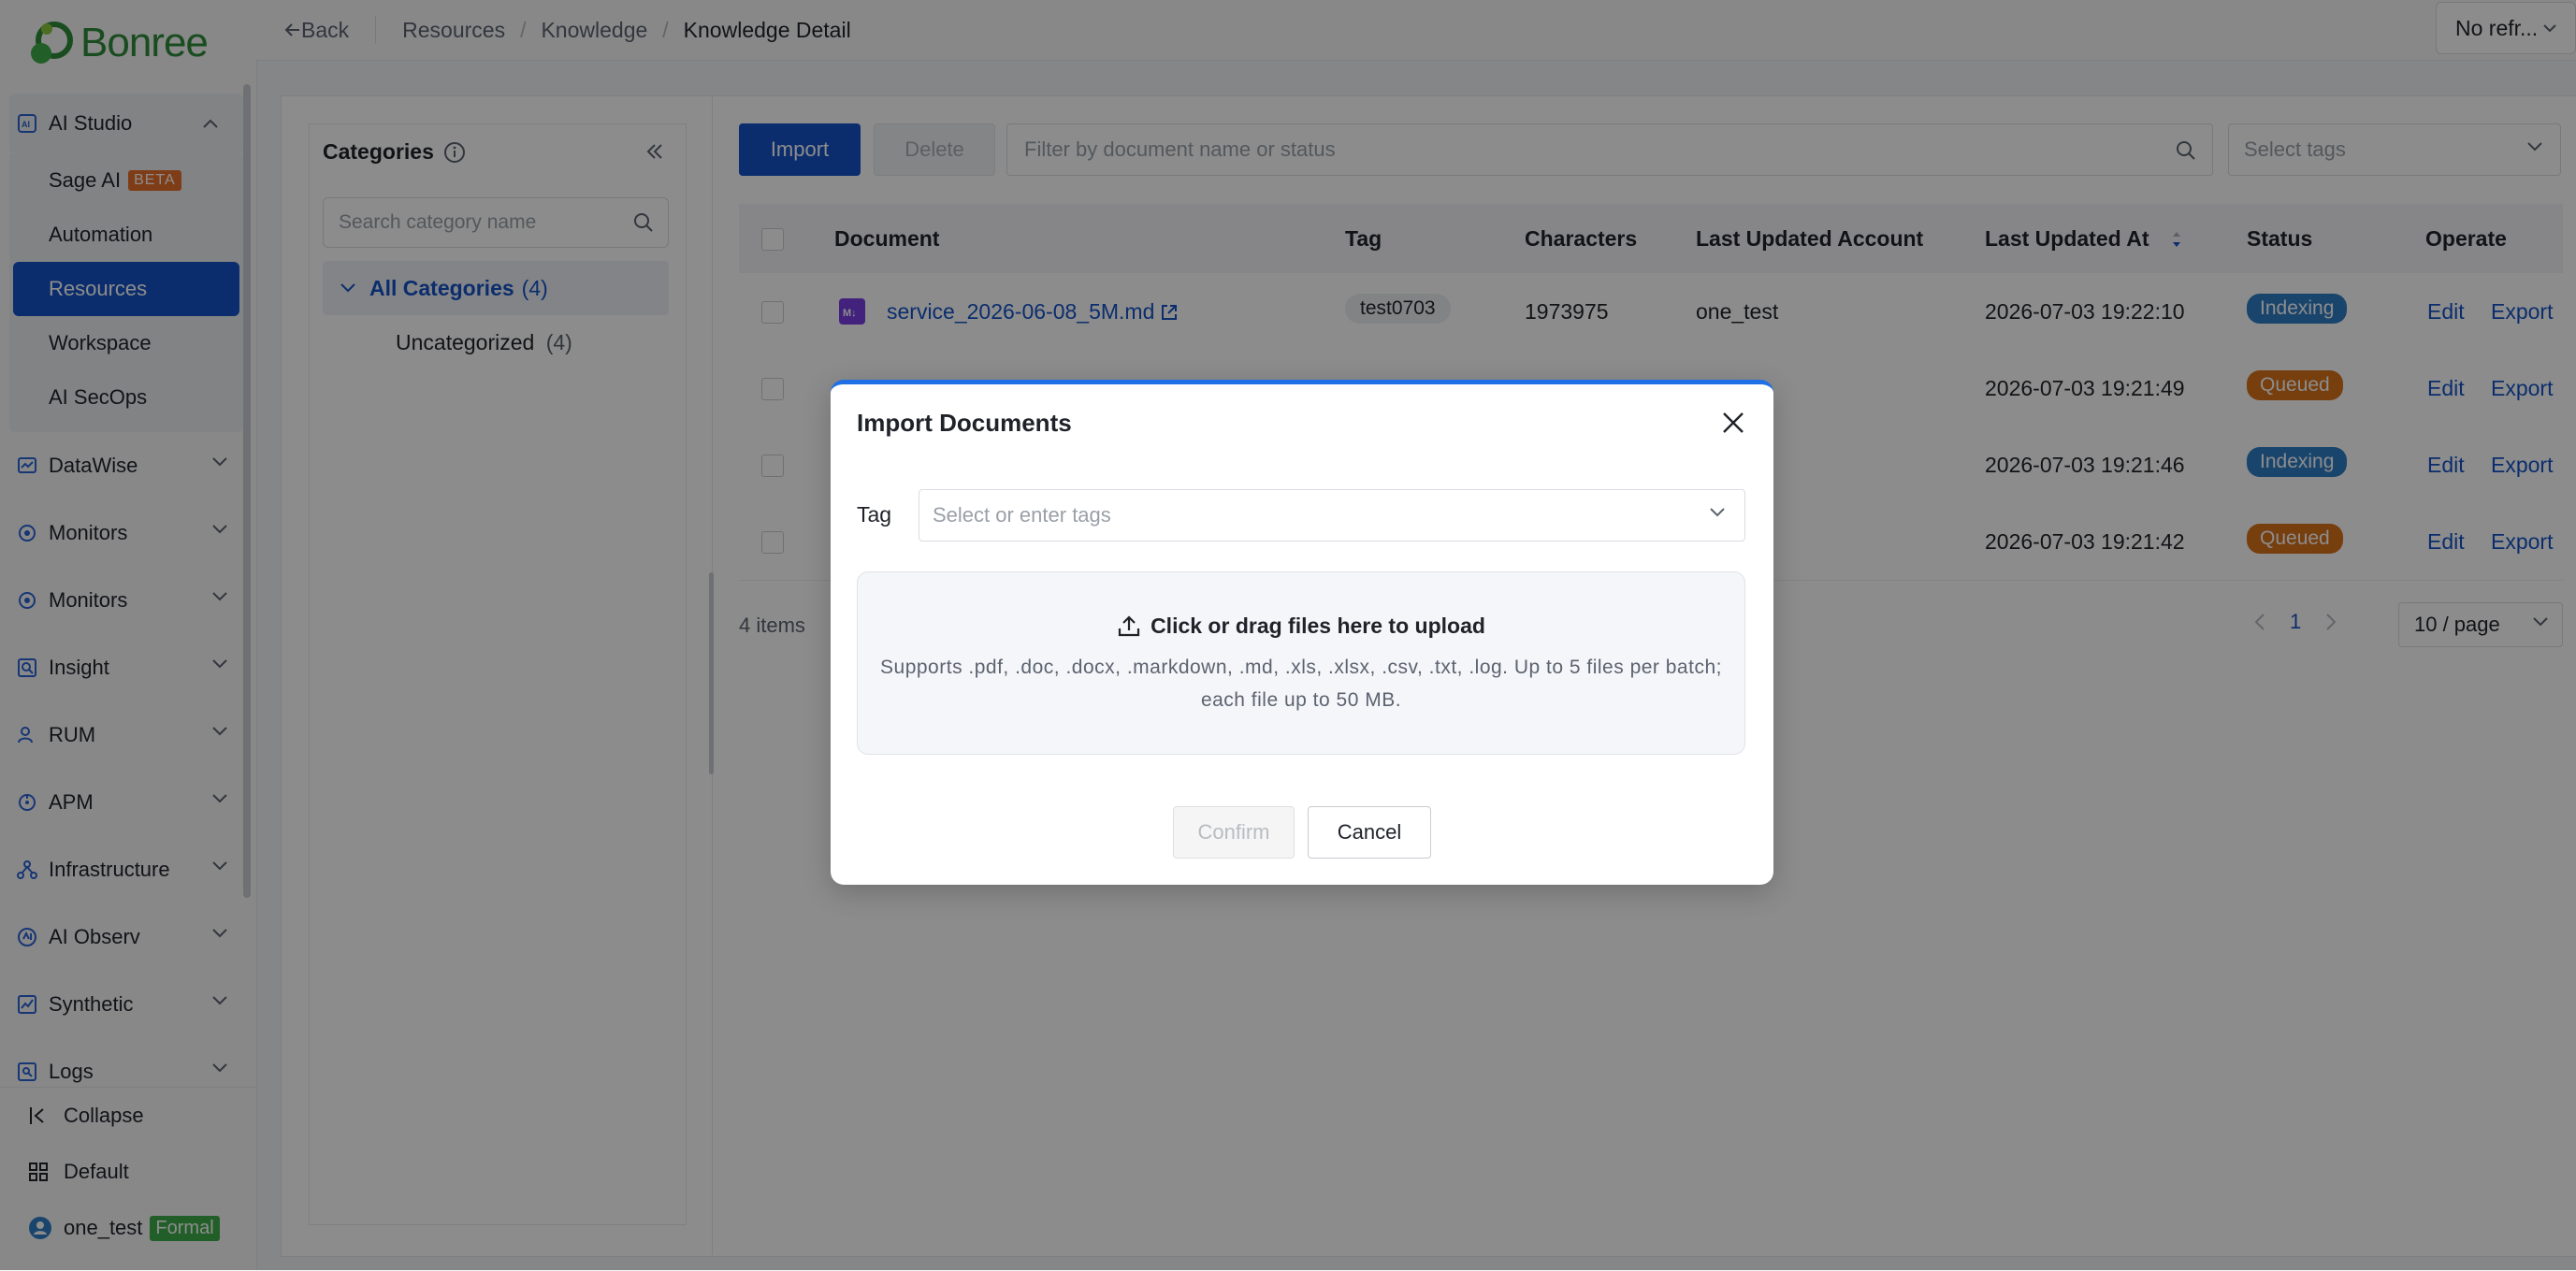 The width and height of the screenshot is (2576, 1271). I want to click on dialog-title: Import Documents, so click(964, 423).